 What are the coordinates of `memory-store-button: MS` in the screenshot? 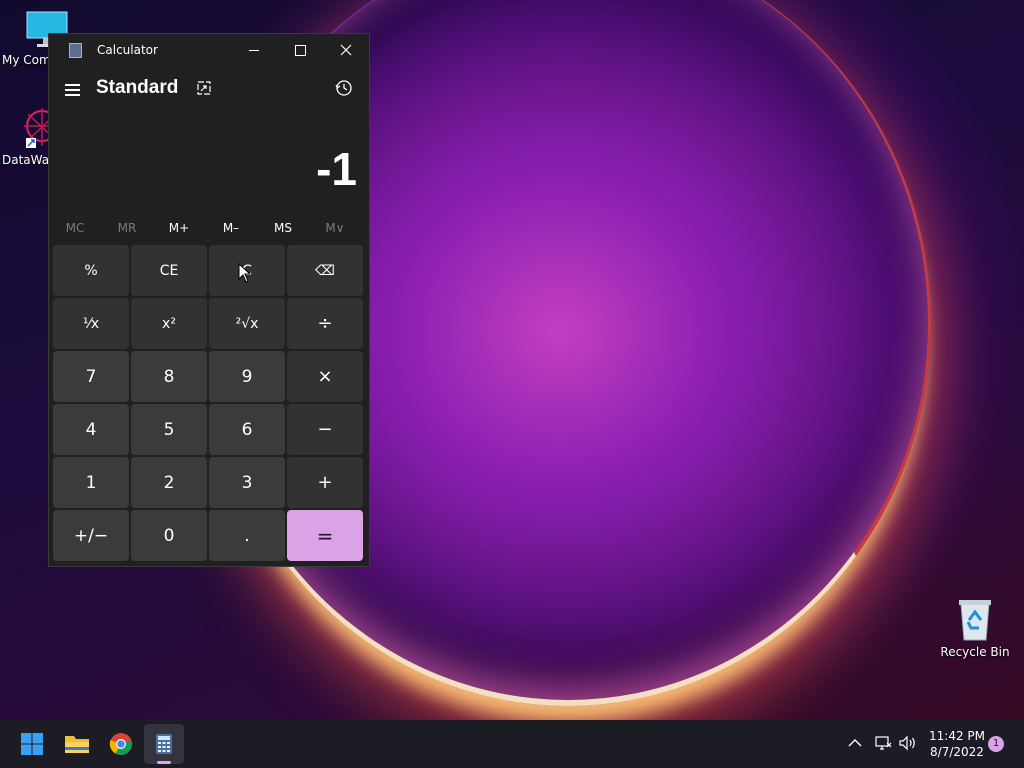 It's located at (283, 228).